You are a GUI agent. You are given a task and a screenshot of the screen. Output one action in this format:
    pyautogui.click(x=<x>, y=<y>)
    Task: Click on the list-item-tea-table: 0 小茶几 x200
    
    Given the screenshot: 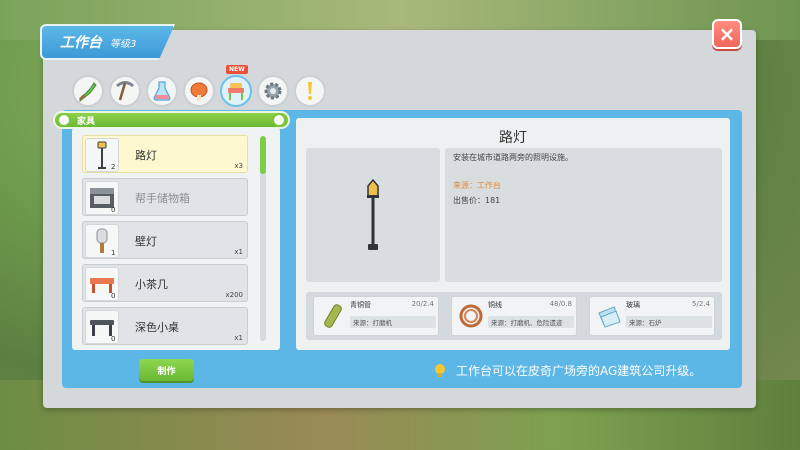 What is the action you would take?
    pyautogui.click(x=165, y=283)
    